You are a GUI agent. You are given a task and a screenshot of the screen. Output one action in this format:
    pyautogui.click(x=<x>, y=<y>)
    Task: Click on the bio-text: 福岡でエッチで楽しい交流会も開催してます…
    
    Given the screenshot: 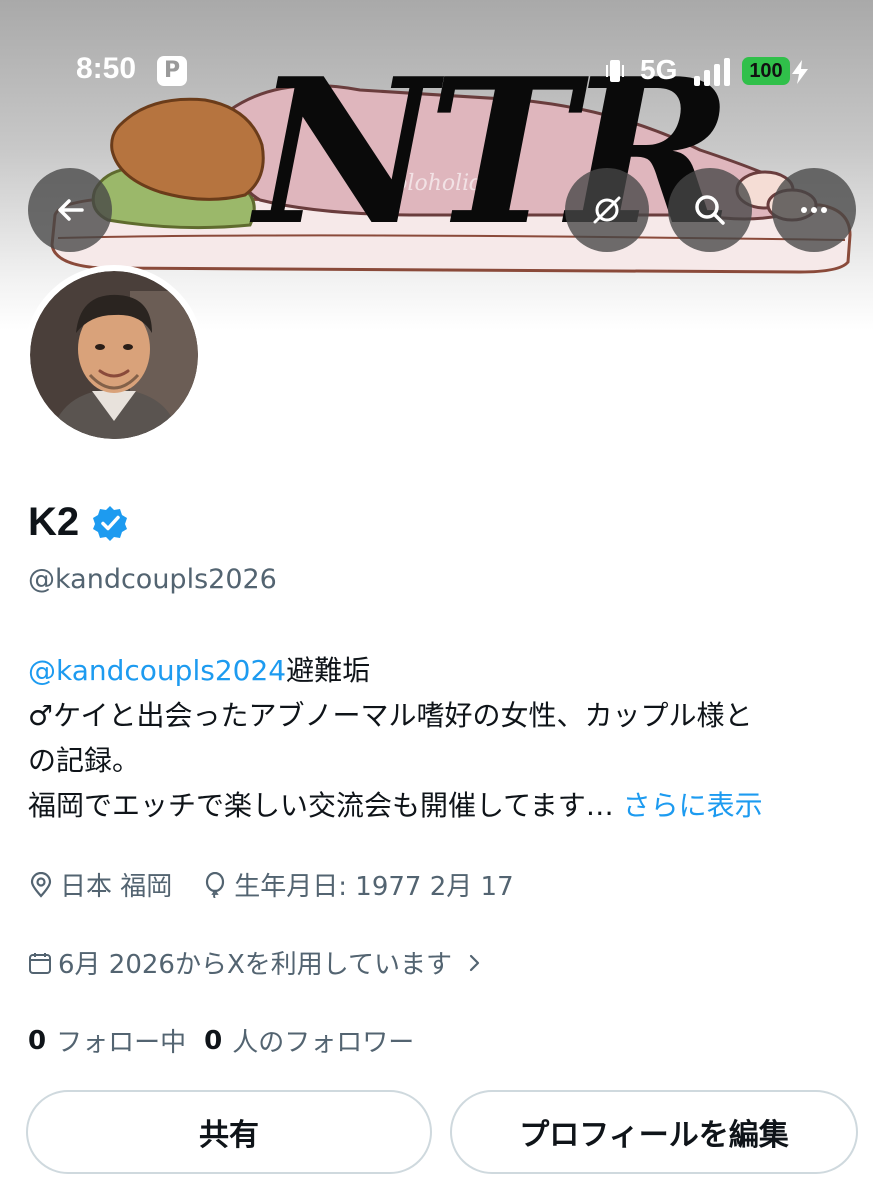 What is the action you would take?
    pyautogui.click(x=321, y=805)
    